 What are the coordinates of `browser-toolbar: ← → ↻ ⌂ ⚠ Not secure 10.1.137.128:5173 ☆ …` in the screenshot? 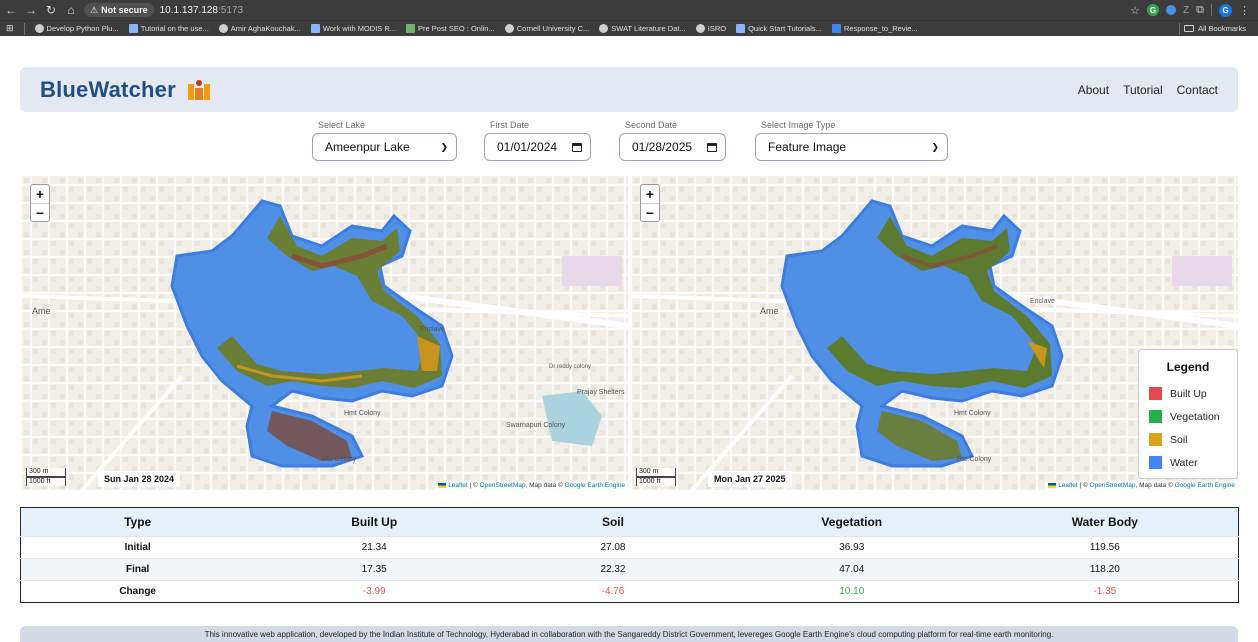 It's located at (629, 10).